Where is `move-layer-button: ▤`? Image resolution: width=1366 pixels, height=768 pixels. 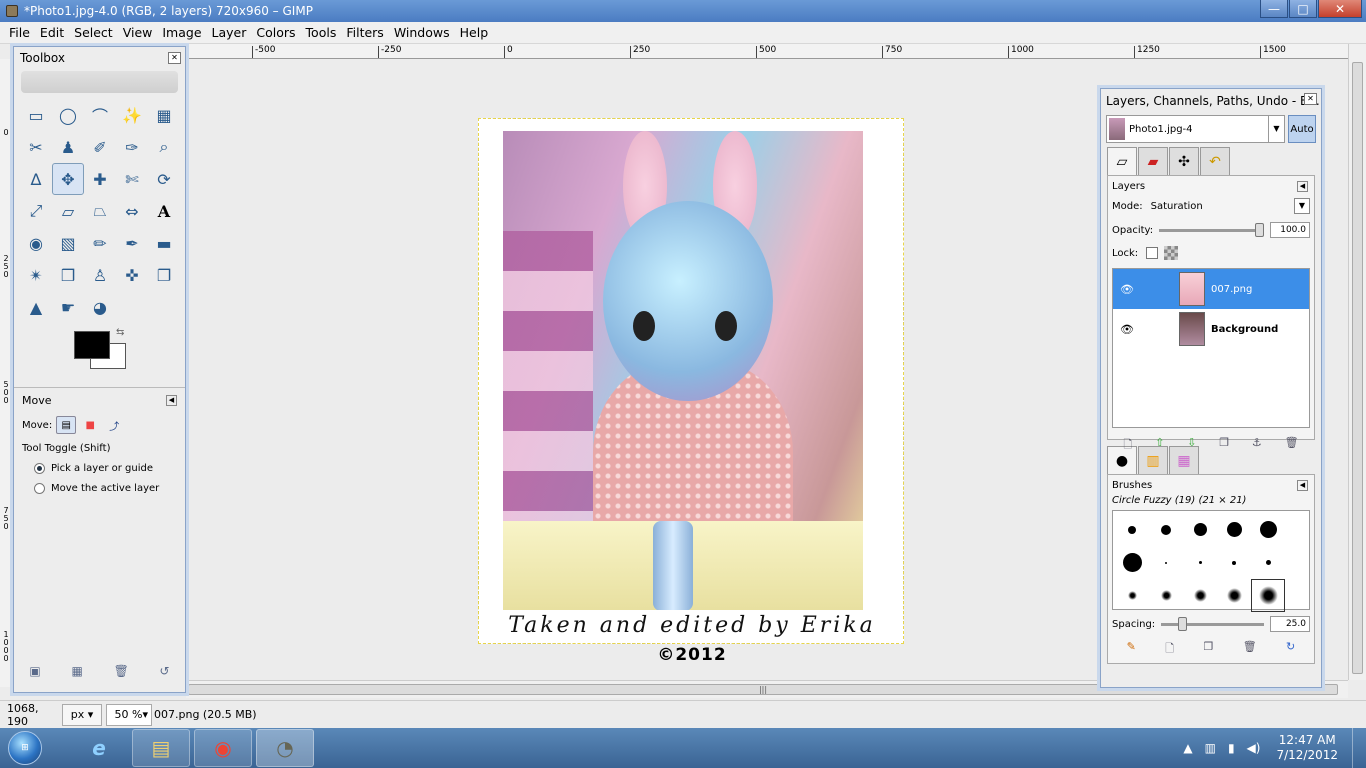
move-layer-button: ▤ is located at coordinates (66, 425).